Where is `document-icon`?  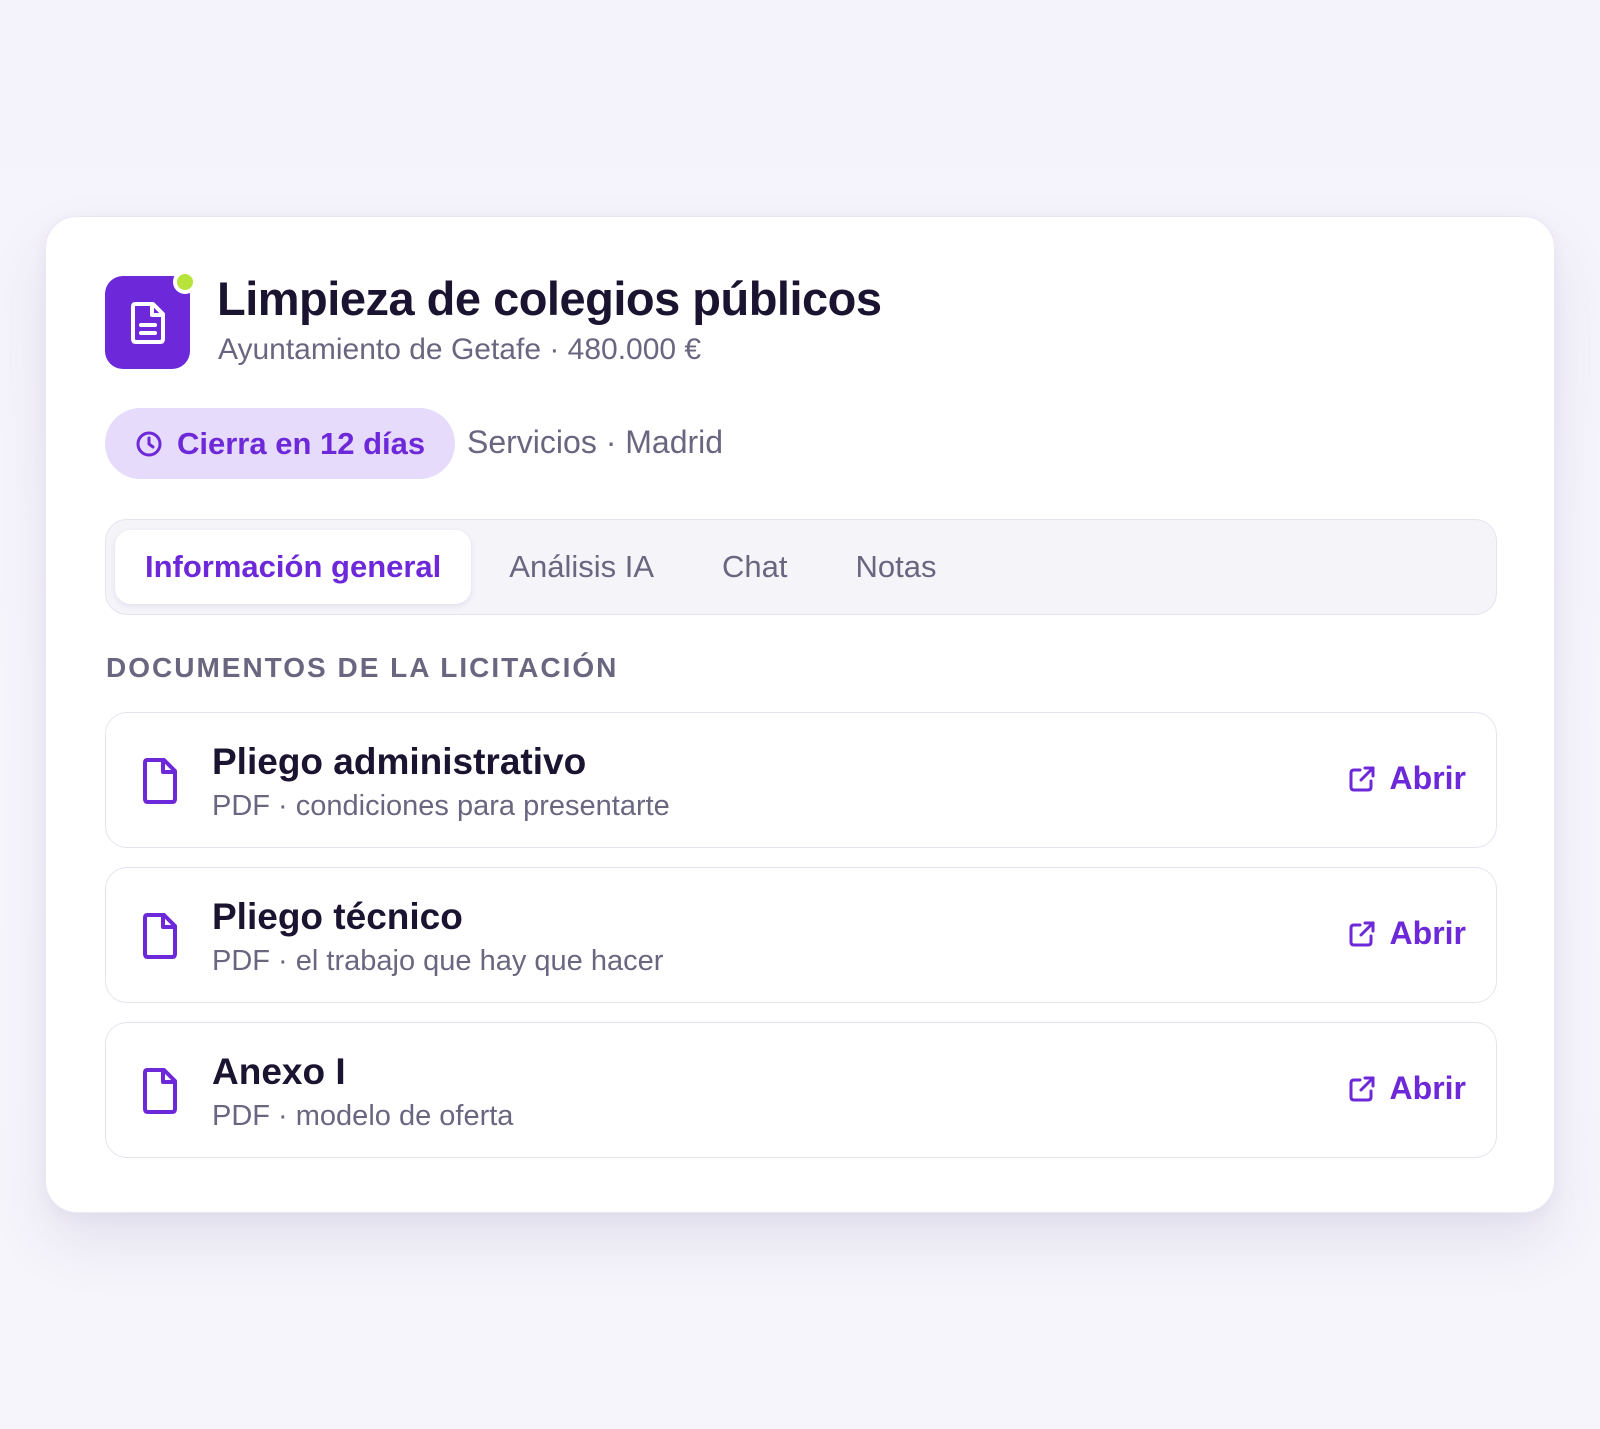
document-icon is located at coordinates (147, 322).